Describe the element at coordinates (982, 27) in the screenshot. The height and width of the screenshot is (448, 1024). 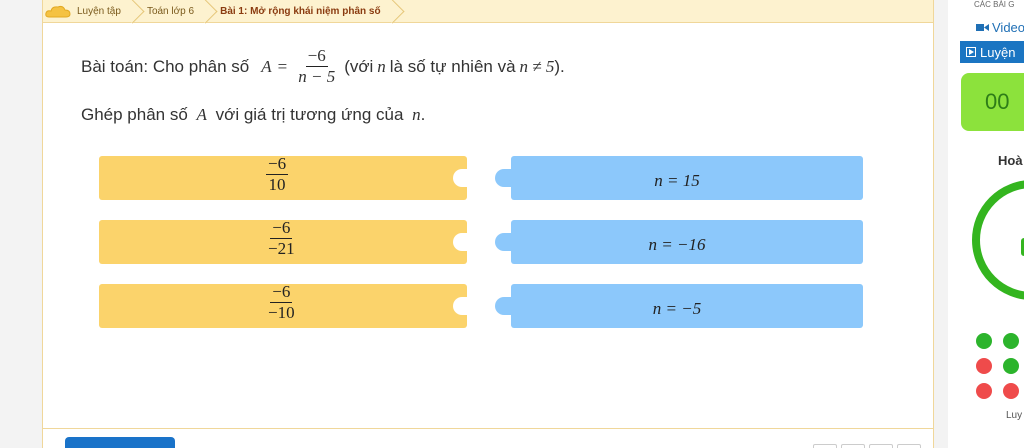
I see `video-camera-icon` at that location.